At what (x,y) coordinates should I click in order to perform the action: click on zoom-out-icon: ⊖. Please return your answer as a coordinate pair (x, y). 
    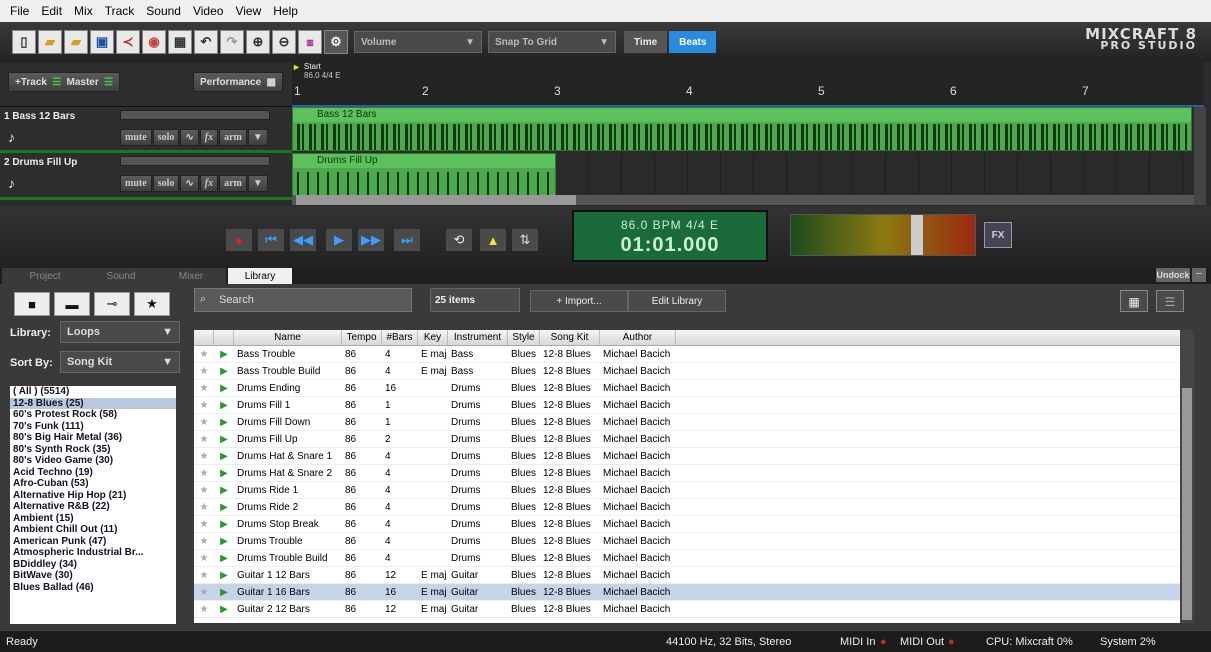
    Looking at the image, I should click on (284, 42).